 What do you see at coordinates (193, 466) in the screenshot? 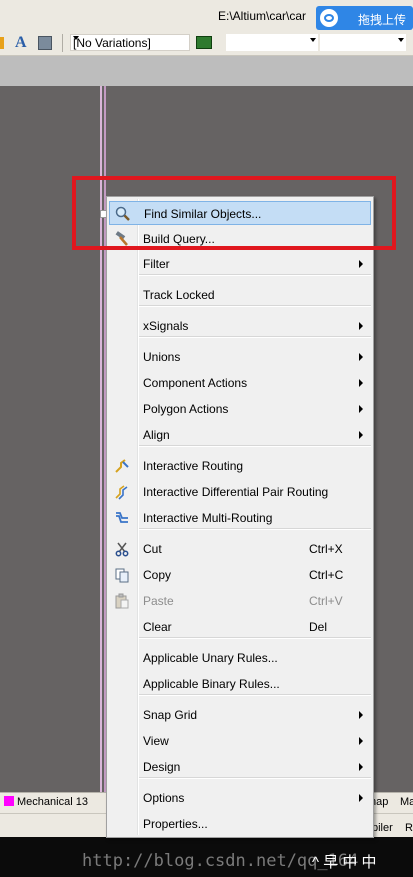
I see `menu-item-label: Interactive Routing` at bounding box center [193, 466].